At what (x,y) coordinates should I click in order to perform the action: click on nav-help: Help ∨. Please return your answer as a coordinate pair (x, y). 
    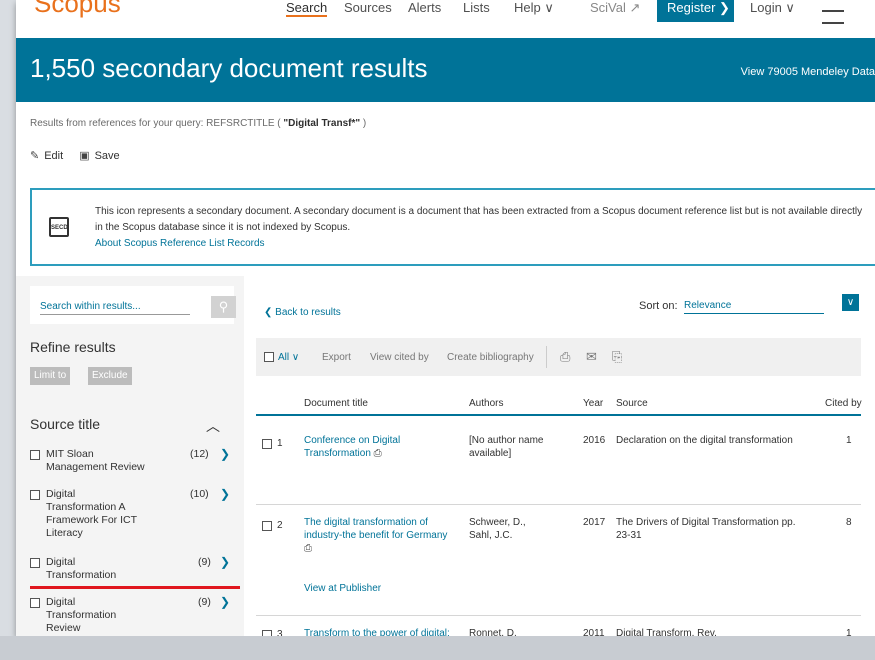
    Looking at the image, I should click on (534, 8).